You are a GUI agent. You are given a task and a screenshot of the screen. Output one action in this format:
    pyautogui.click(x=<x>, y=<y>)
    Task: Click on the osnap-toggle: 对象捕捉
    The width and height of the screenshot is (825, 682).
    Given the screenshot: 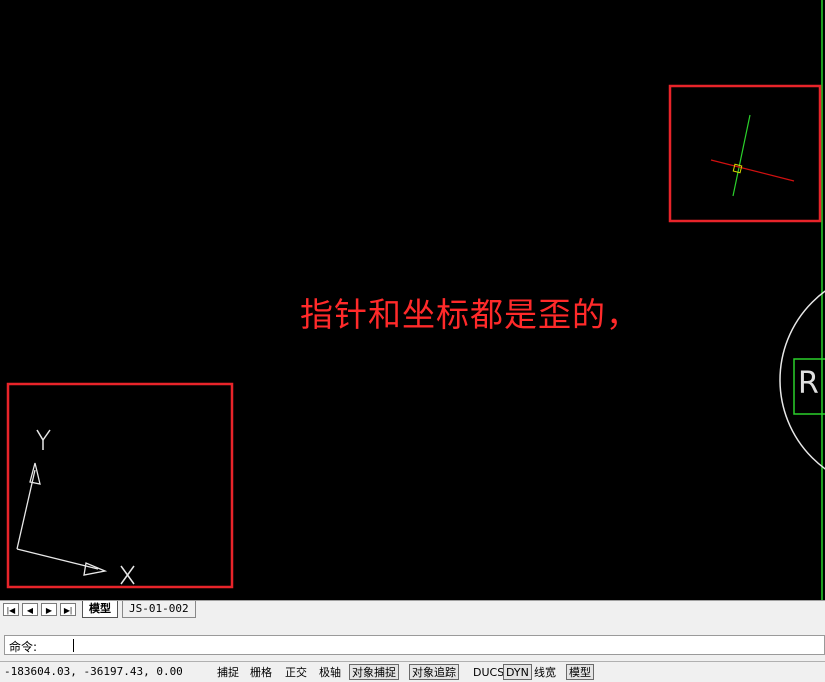 What is the action you would take?
    pyautogui.click(x=374, y=672)
    